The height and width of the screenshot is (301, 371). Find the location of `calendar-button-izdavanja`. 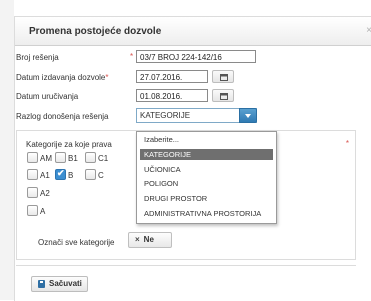

calendar-button-izdavanja is located at coordinates (223, 76).